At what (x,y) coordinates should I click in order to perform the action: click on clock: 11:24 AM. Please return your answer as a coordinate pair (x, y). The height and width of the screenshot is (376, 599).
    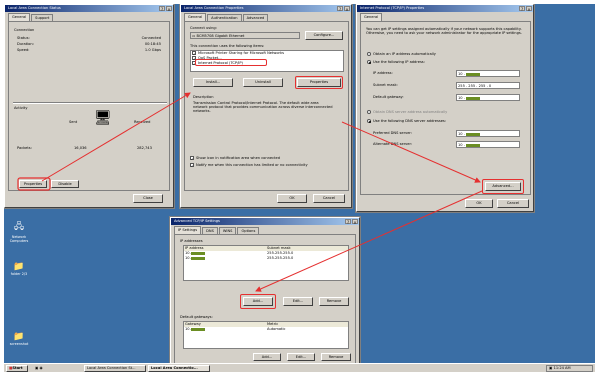
    Looking at the image, I should click on (562, 368).